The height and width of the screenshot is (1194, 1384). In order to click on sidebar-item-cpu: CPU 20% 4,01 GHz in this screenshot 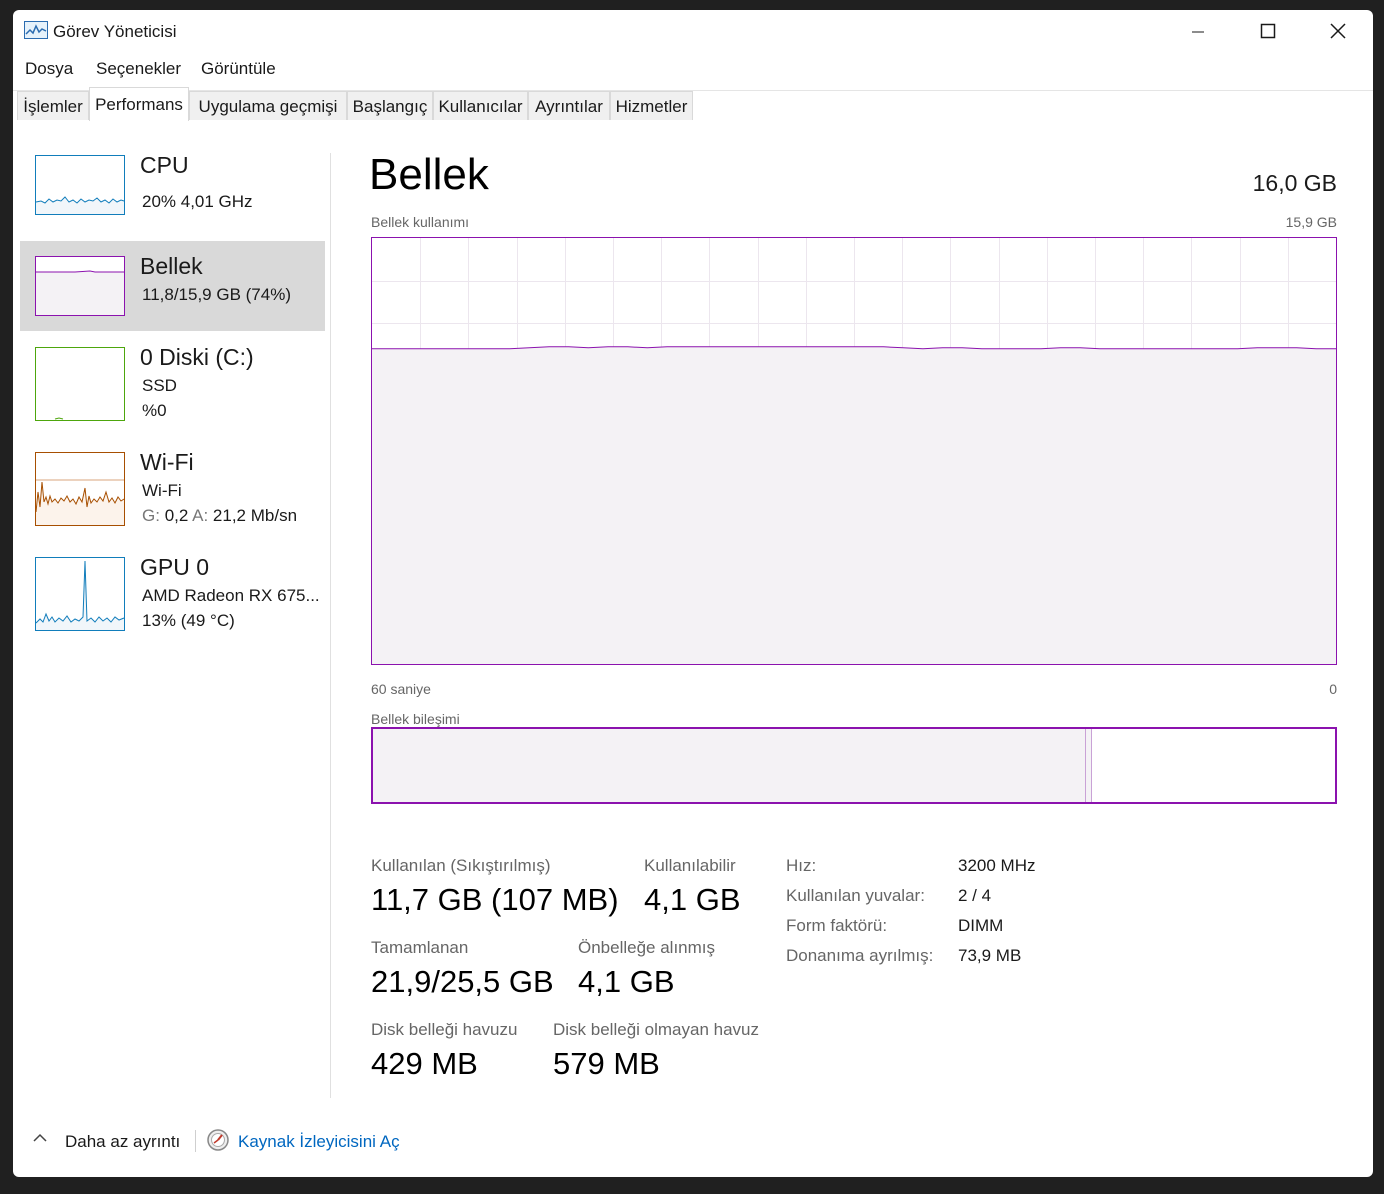, I will do `click(172, 195)`.